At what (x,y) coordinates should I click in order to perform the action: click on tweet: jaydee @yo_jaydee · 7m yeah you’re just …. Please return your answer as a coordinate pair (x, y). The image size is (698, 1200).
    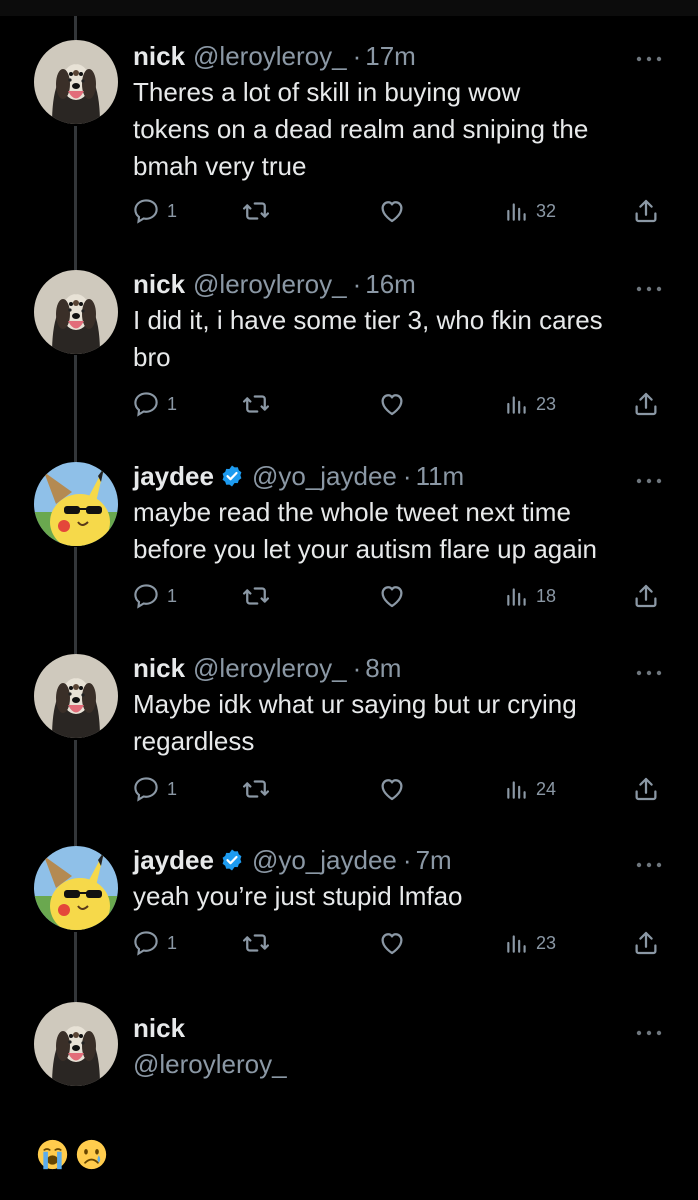
    Looking at the image, I should click on (349, 897).